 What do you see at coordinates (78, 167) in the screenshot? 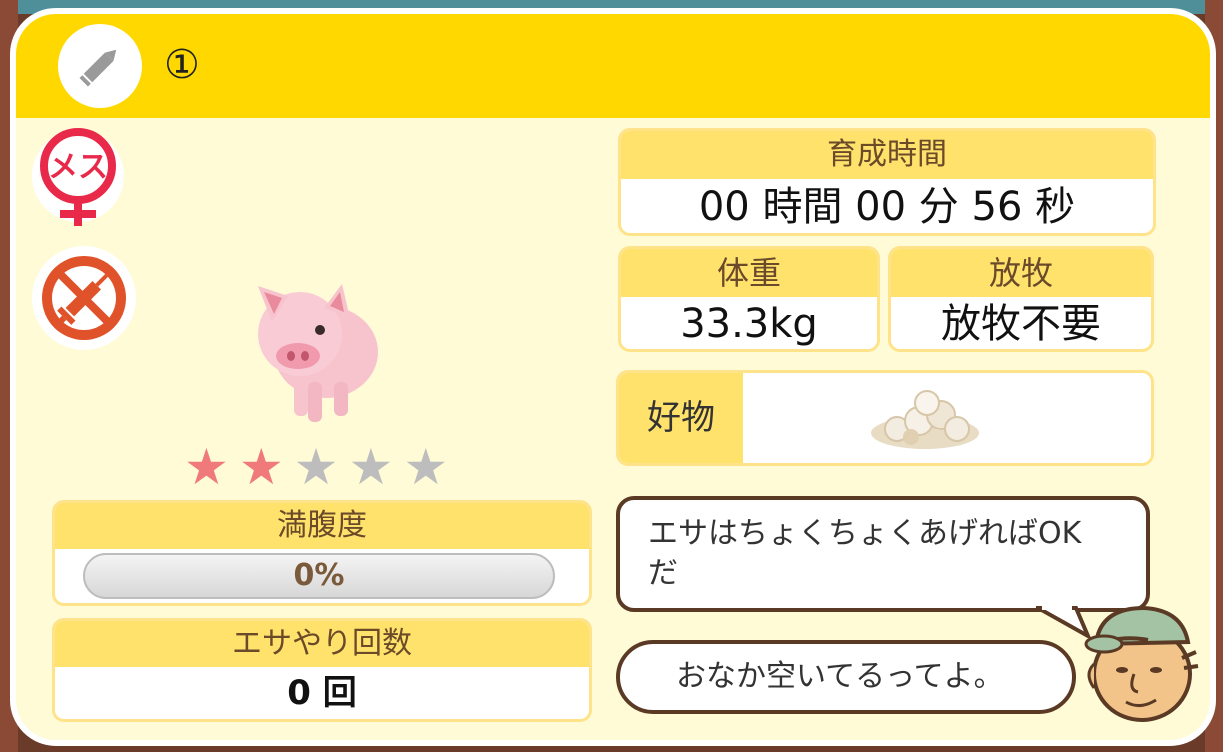
I see `gender-label: メス` at bounding box center [78, 167].